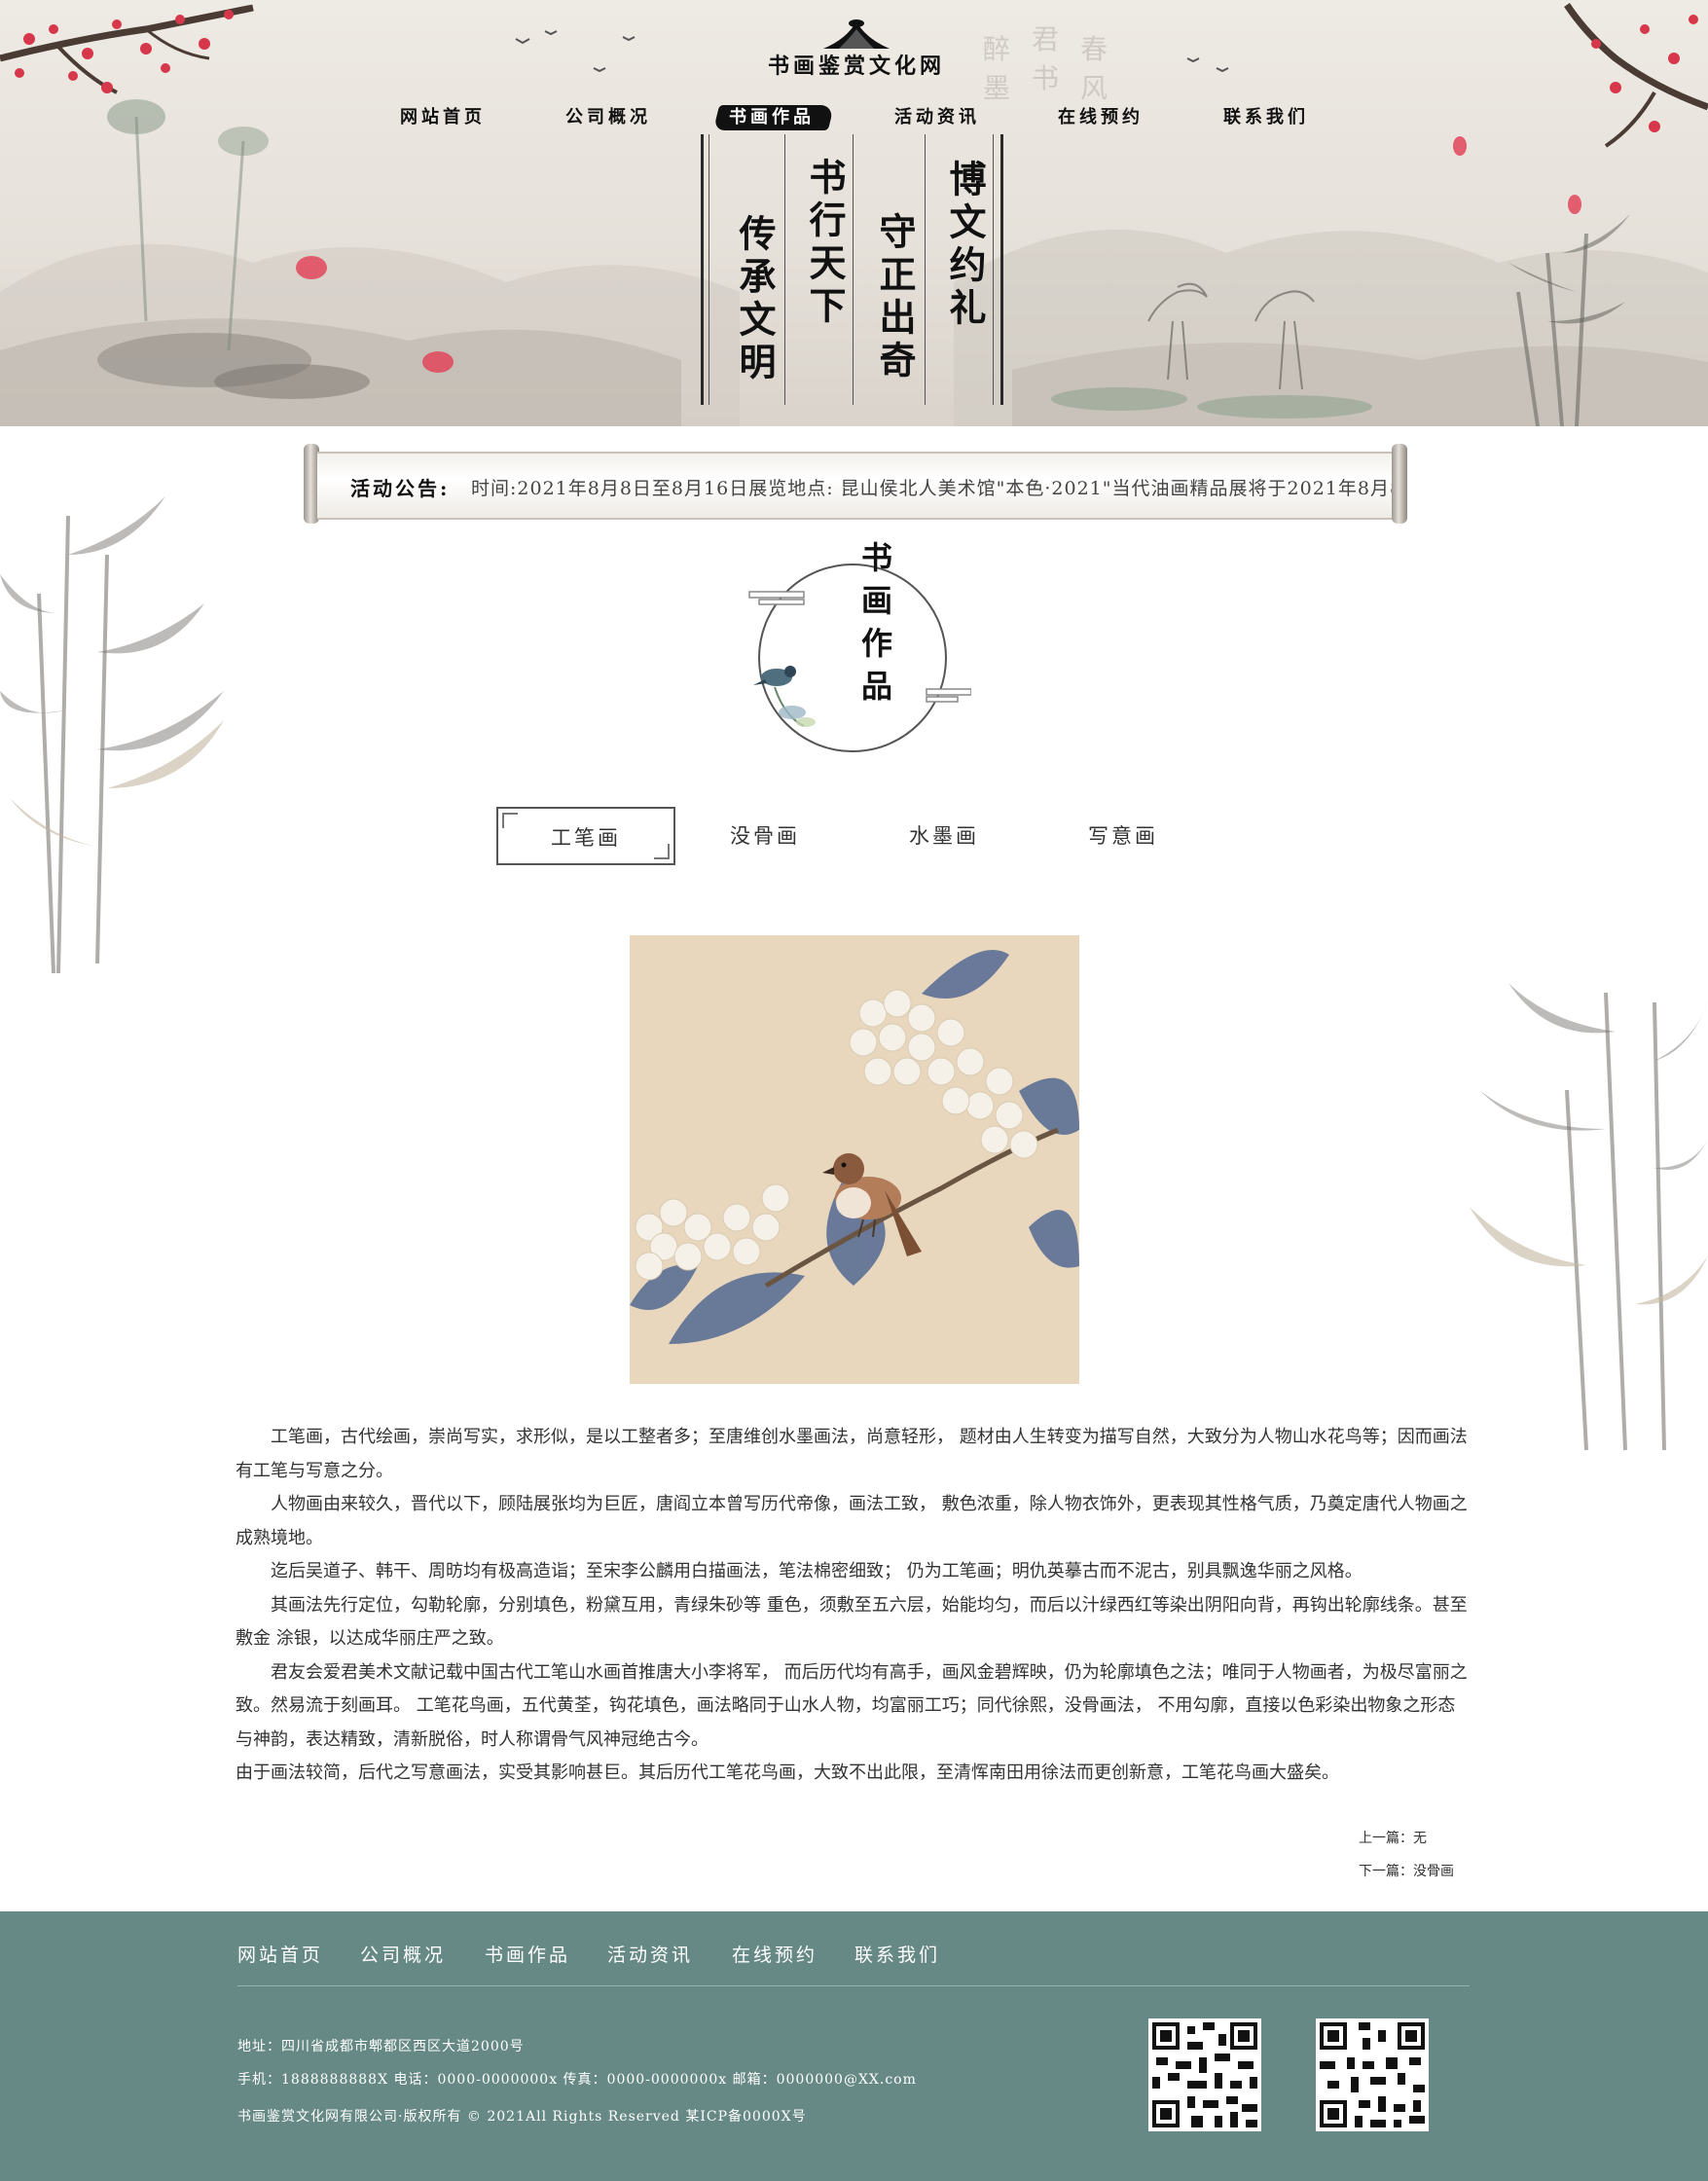 Image resolution: width=1708 pixels, height=2181 pixels. I want to click on notice-label: 活动公告:, so click(400, 489).